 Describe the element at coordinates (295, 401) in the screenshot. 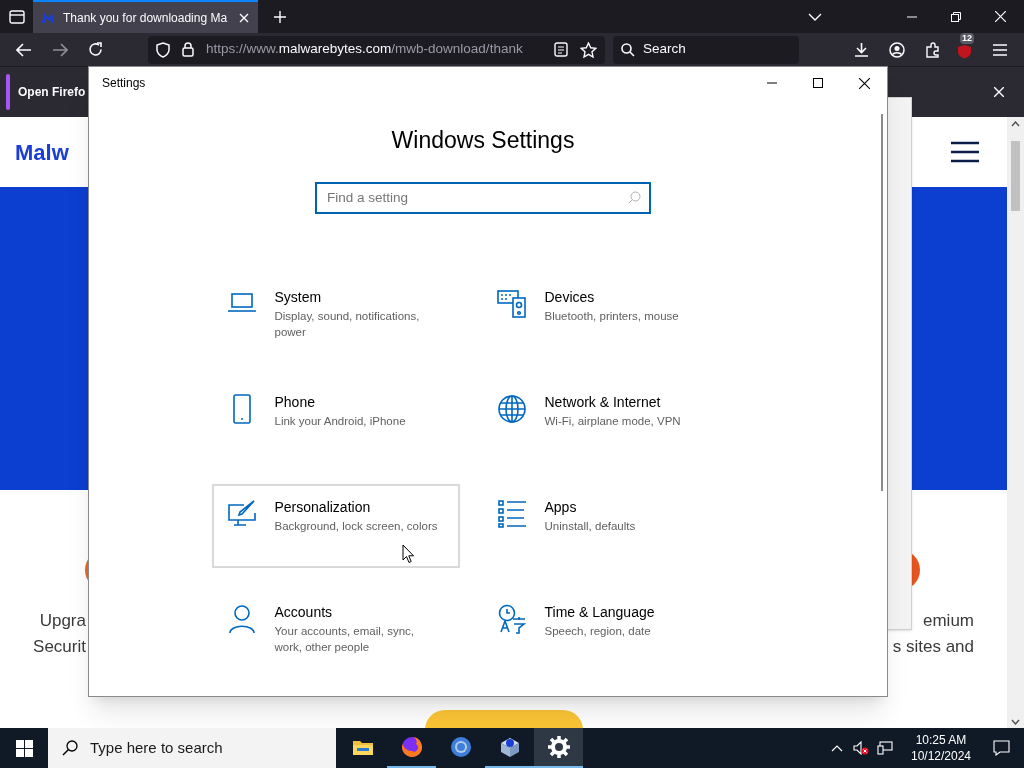

I see `tile-title: Phone` at that location.